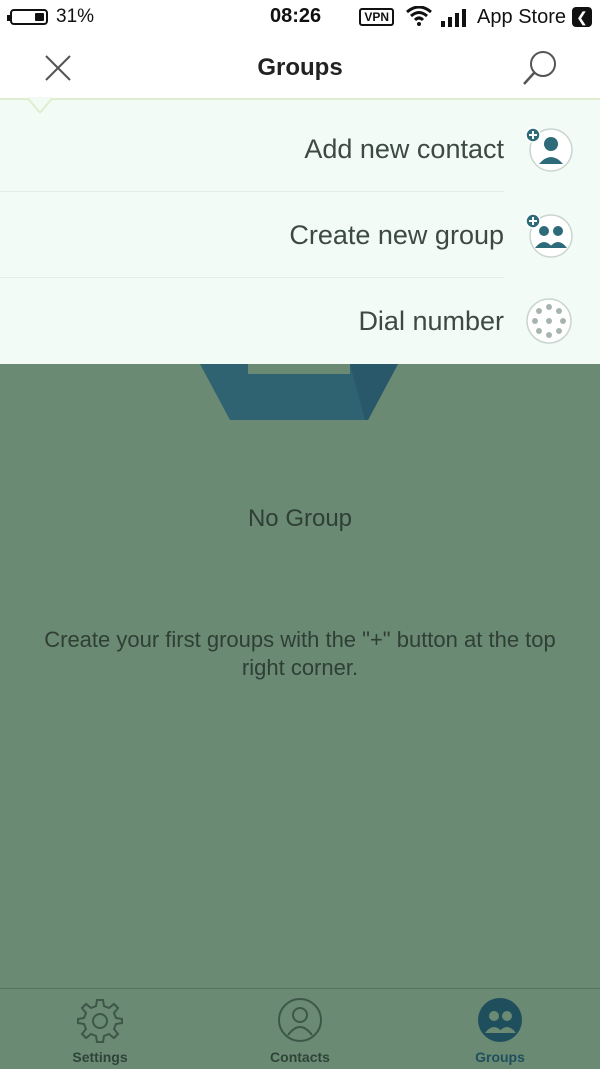  I want to click on contacts-icon, so click(300, 1020).